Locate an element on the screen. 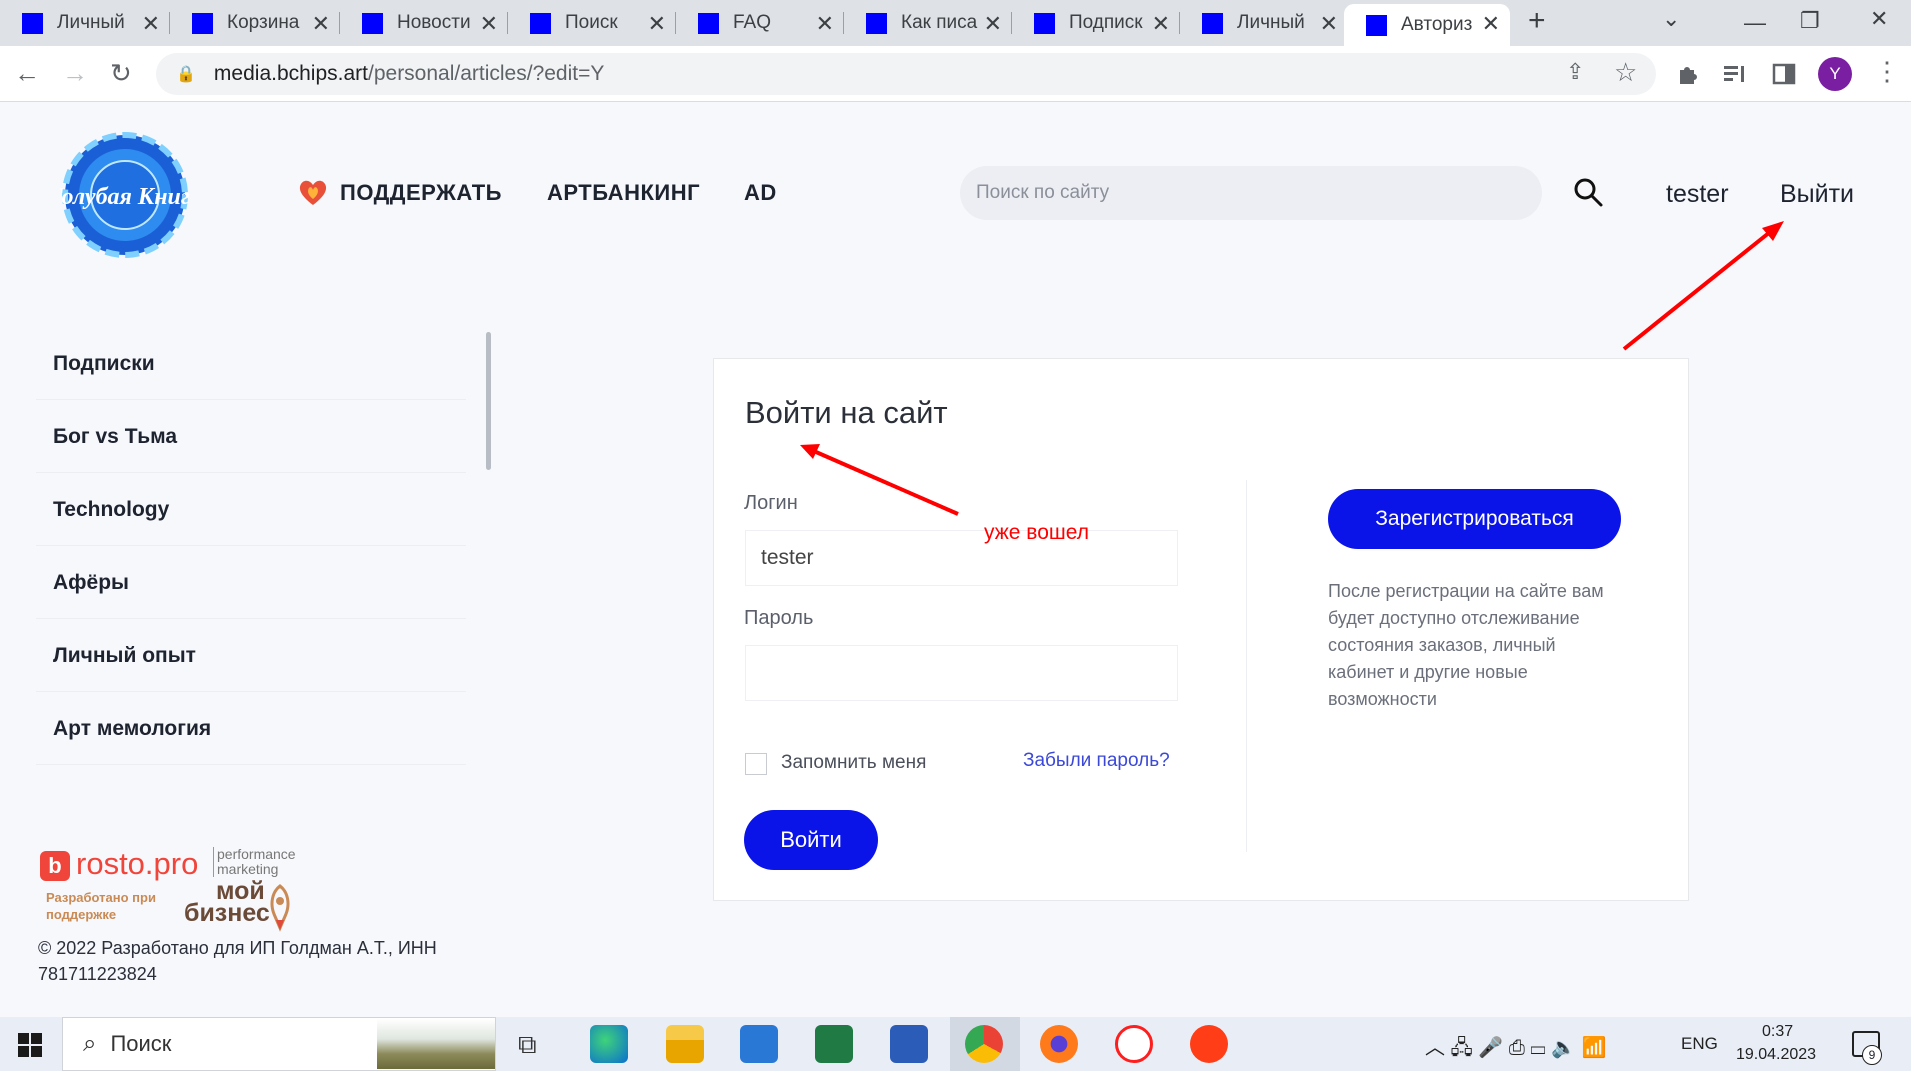  tab-title: Авториз is located at coordinates (1437, 24).